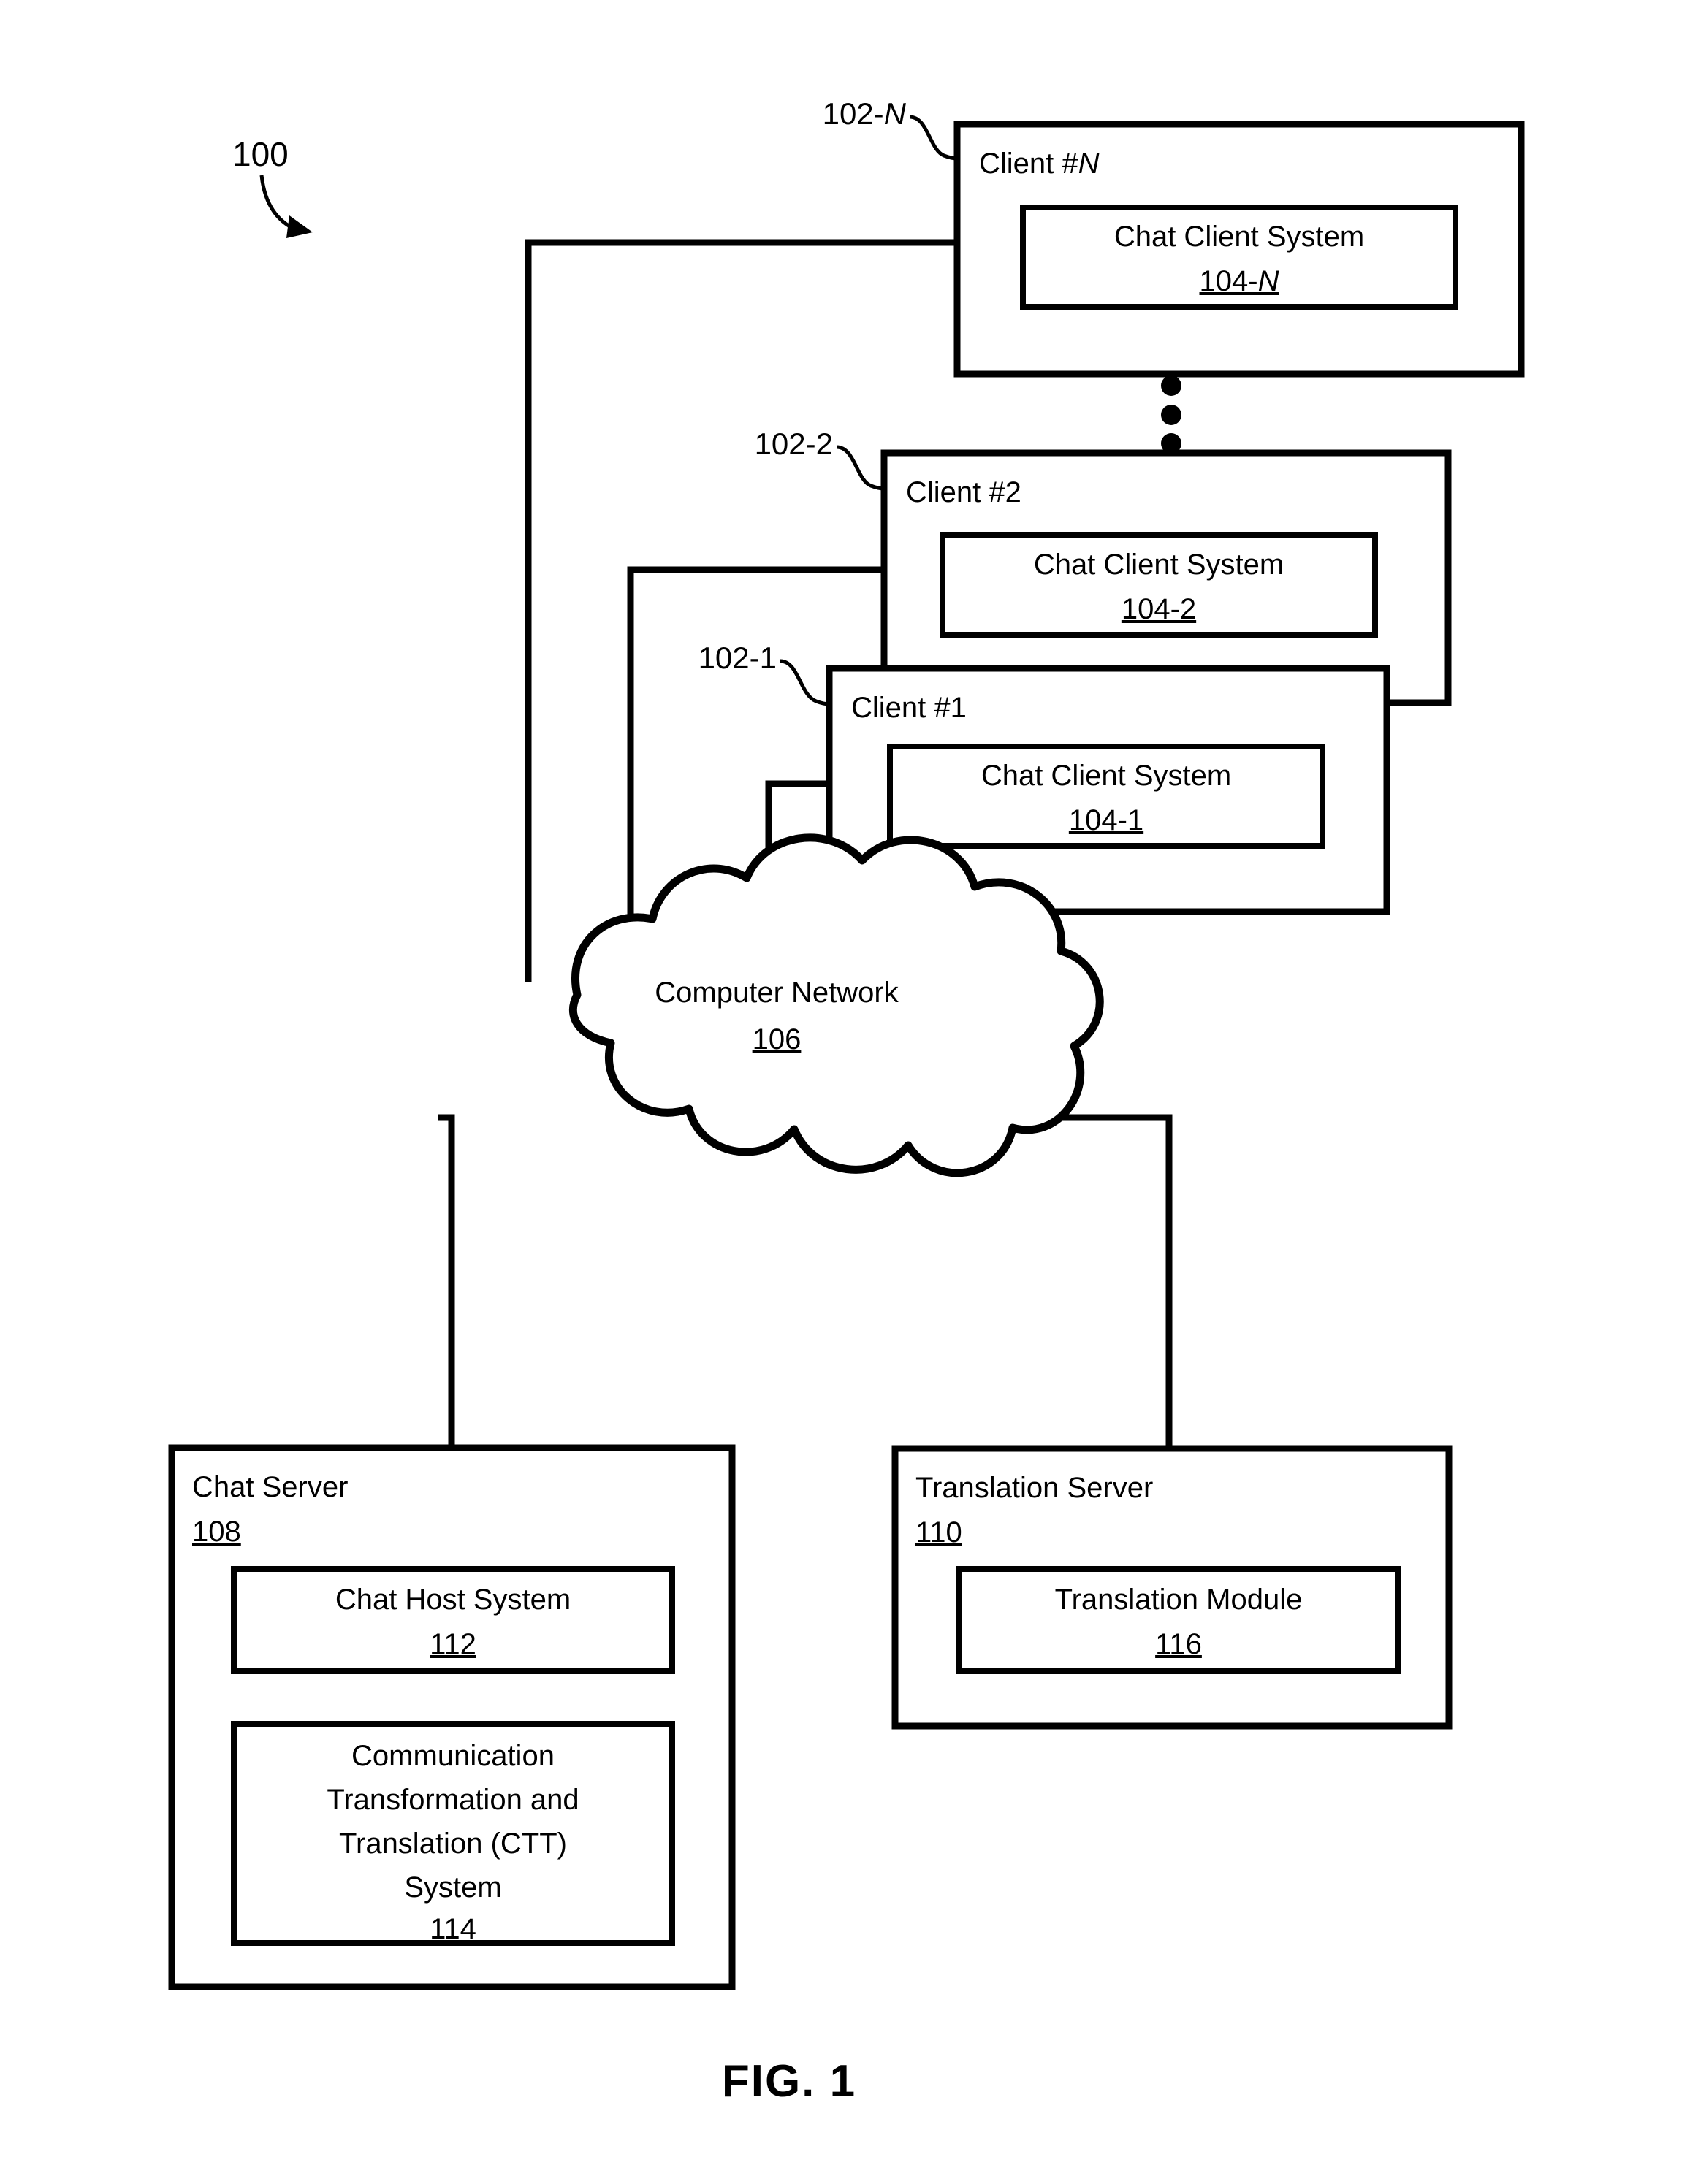  Describe the element at coordinates (1239, 281) in the screenshot. I see `chat-client-system-n-ref: 104-N` at that location.